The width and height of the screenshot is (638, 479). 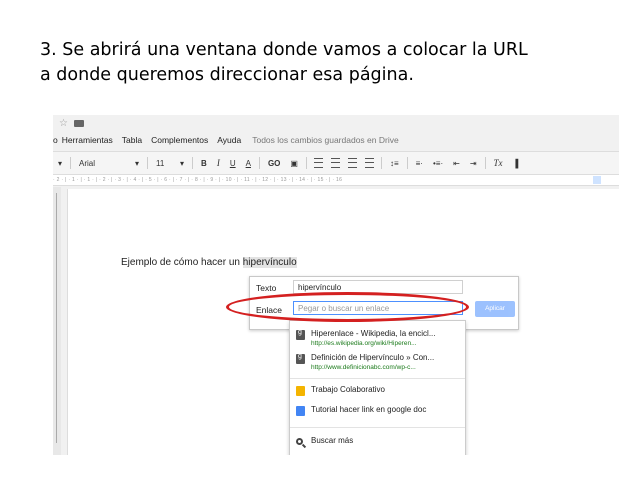 I want to click on folder-icon, so click(x=78, y=123).